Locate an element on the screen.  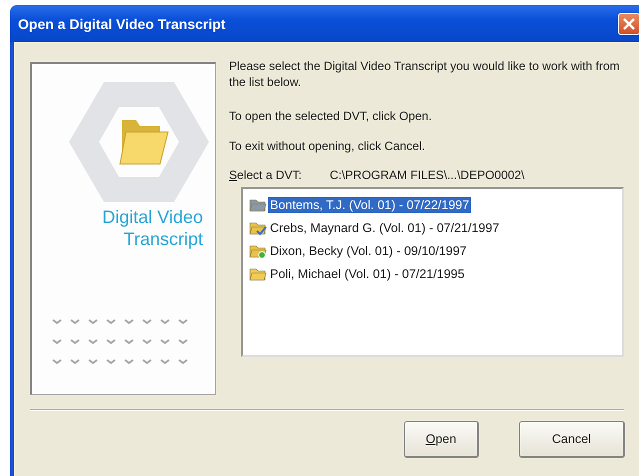
instruction-text: To exit without opening, click Cancel. is located at coordinates (327, 146).